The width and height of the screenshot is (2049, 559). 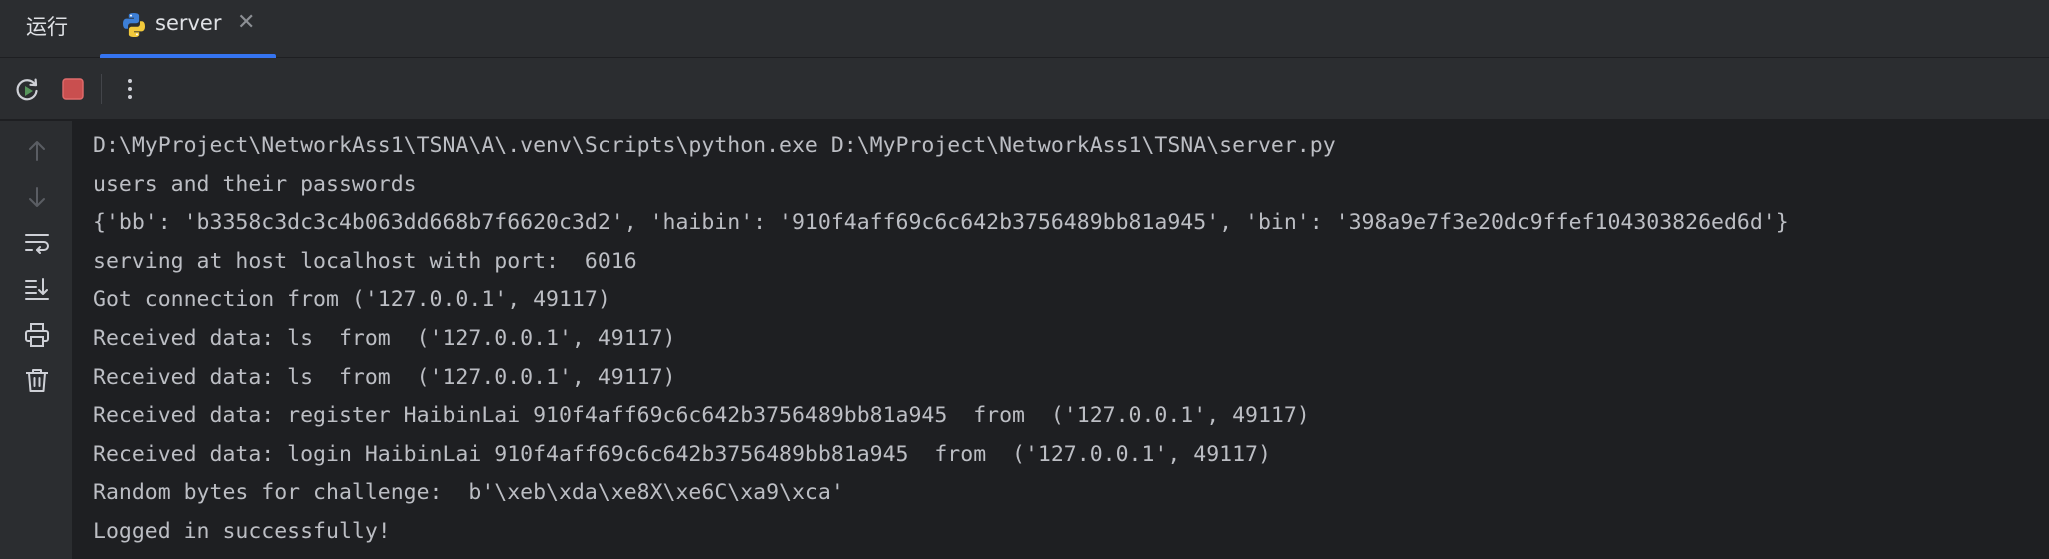 I want to click on more-vertical-icon, so click(x=130, y=89).